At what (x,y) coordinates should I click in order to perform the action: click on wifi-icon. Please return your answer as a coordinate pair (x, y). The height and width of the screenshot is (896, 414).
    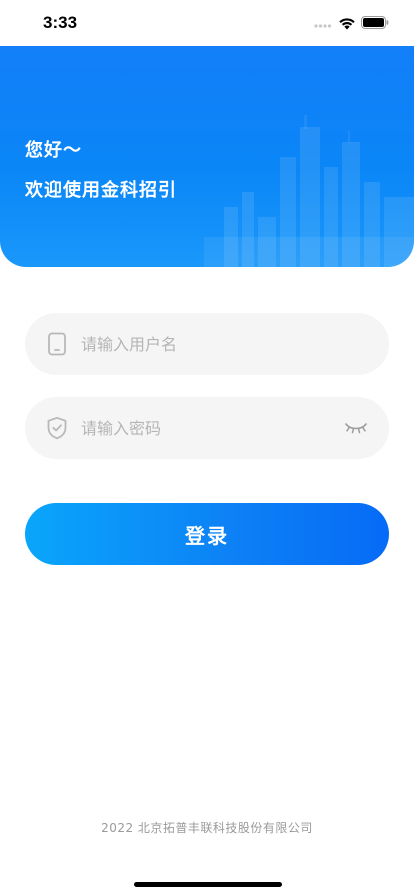
    Looking at the image, I should click on (347, 24).